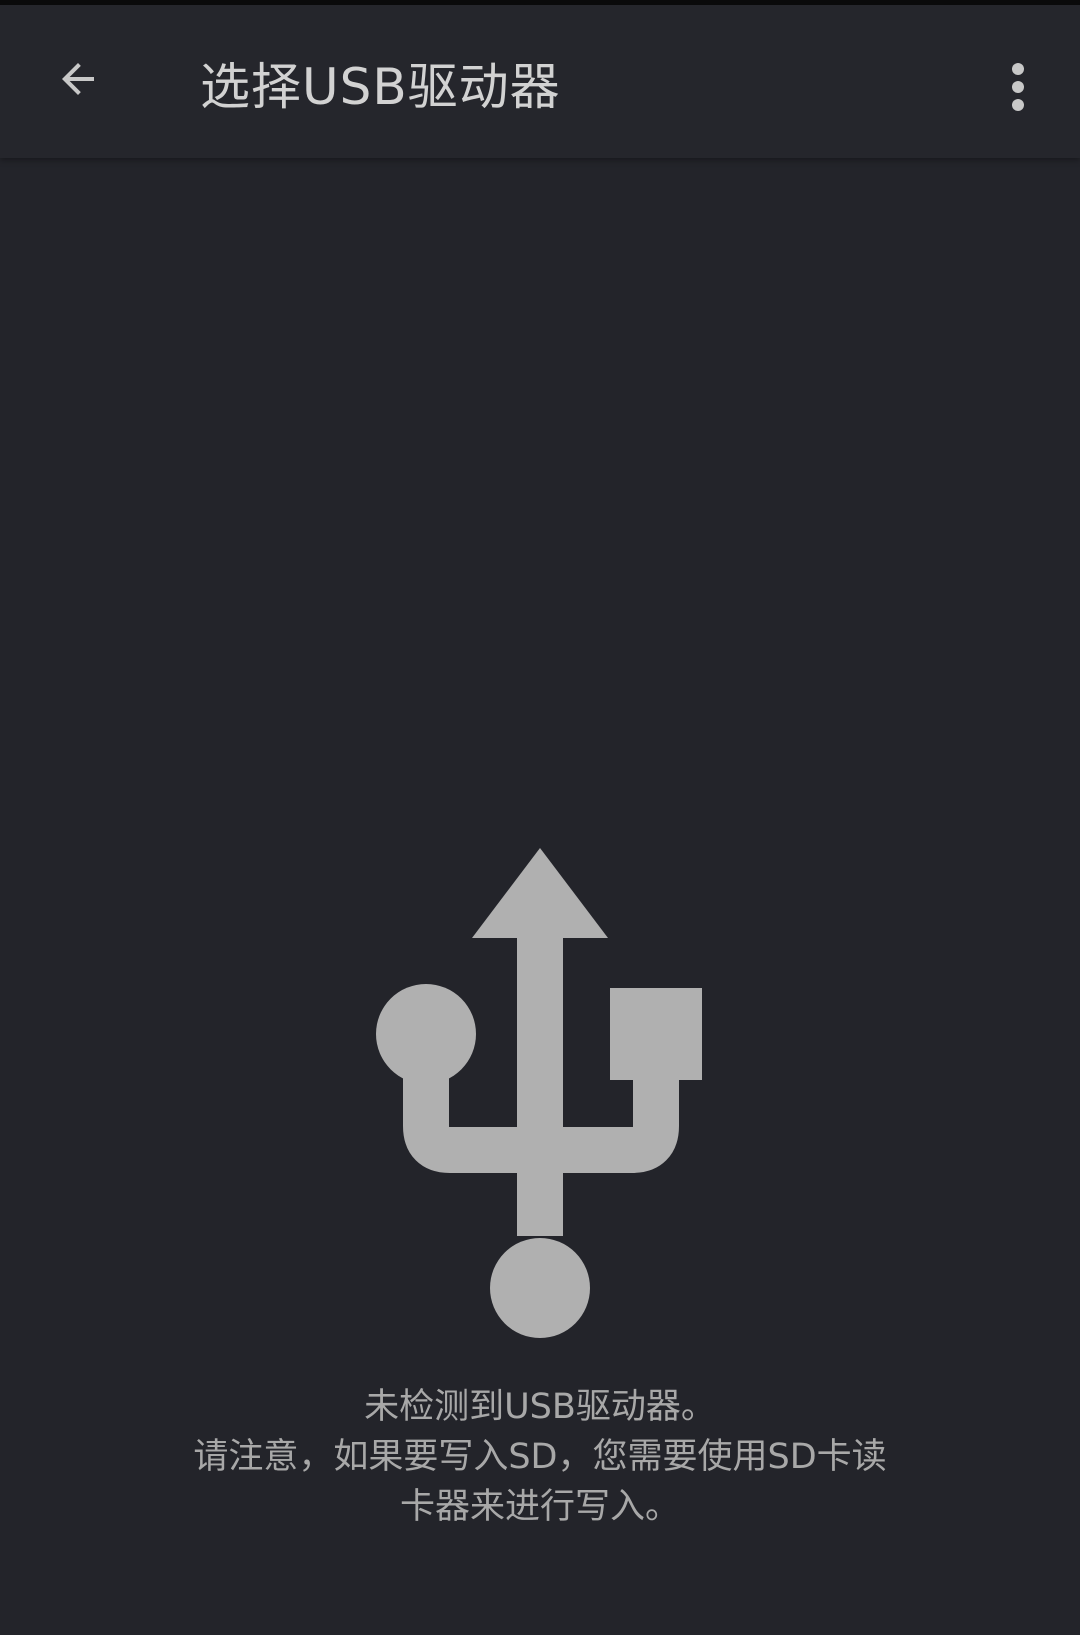 Image resolution: width=1080 pixels, height=1635 pixels. I want to click on more-vert-icon, so click(1018, 87).